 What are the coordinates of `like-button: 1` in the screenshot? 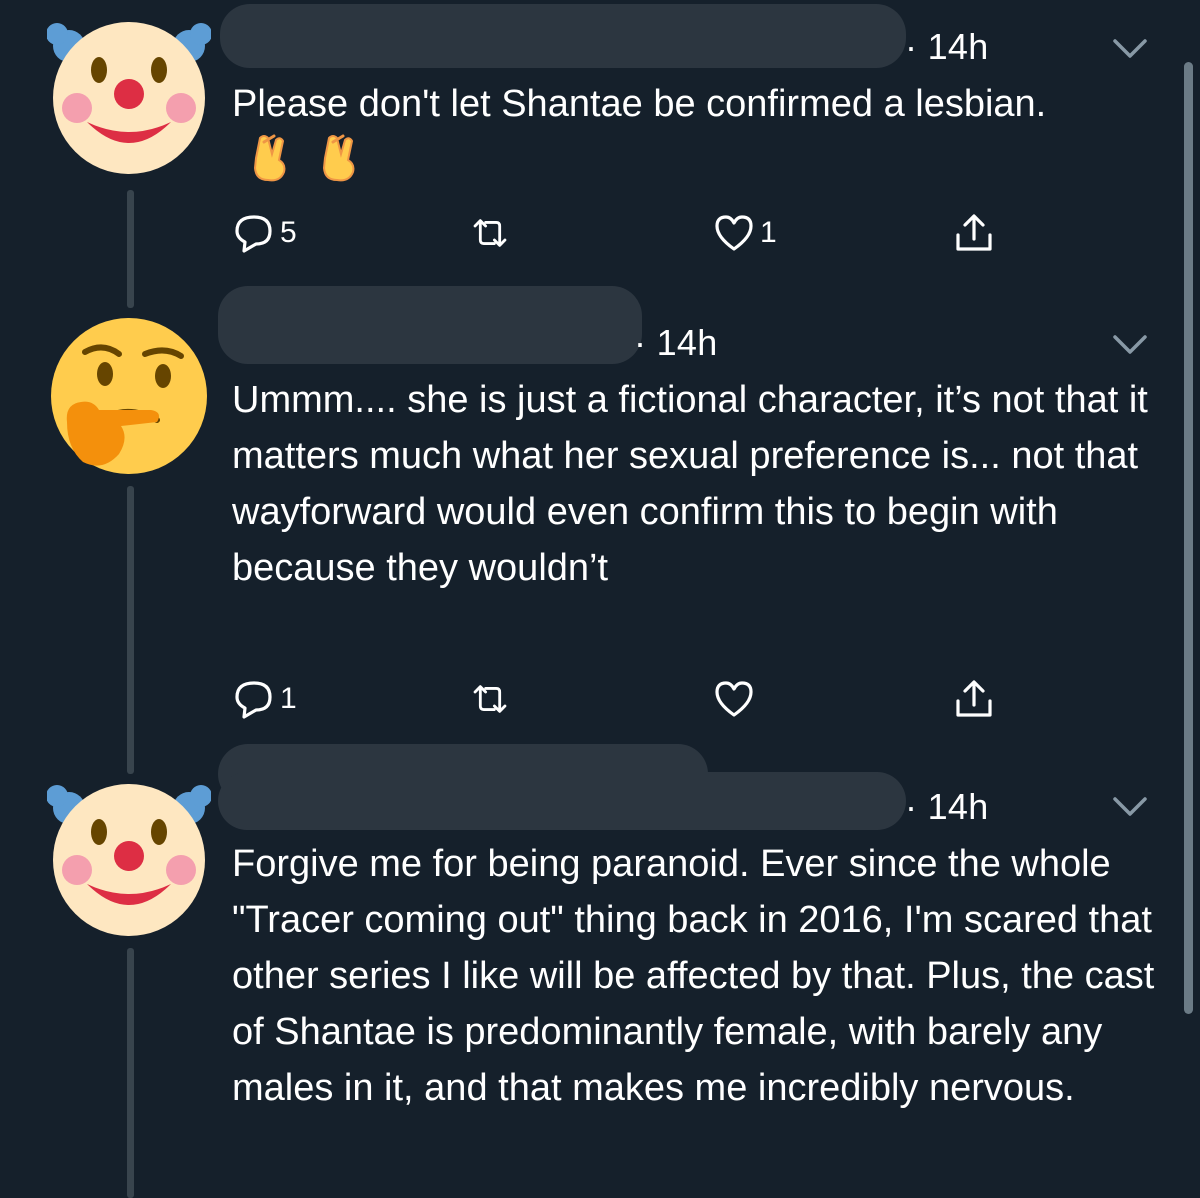 It's located at (744, 233).